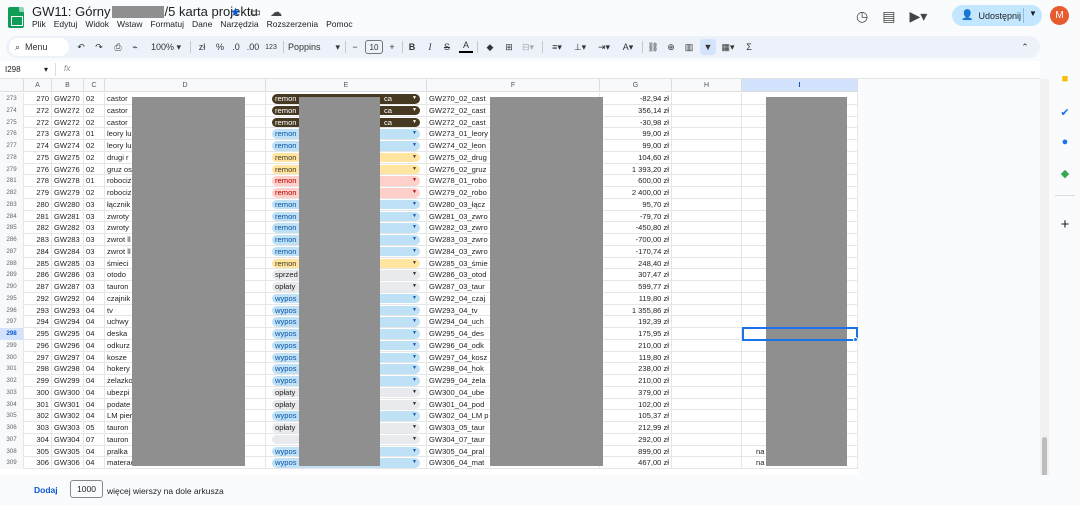 This screenshot has width=1080, height=505. Describe the element at coordinates (68, 310) in the screenshot. I see `cell-b: GW293` at that location.